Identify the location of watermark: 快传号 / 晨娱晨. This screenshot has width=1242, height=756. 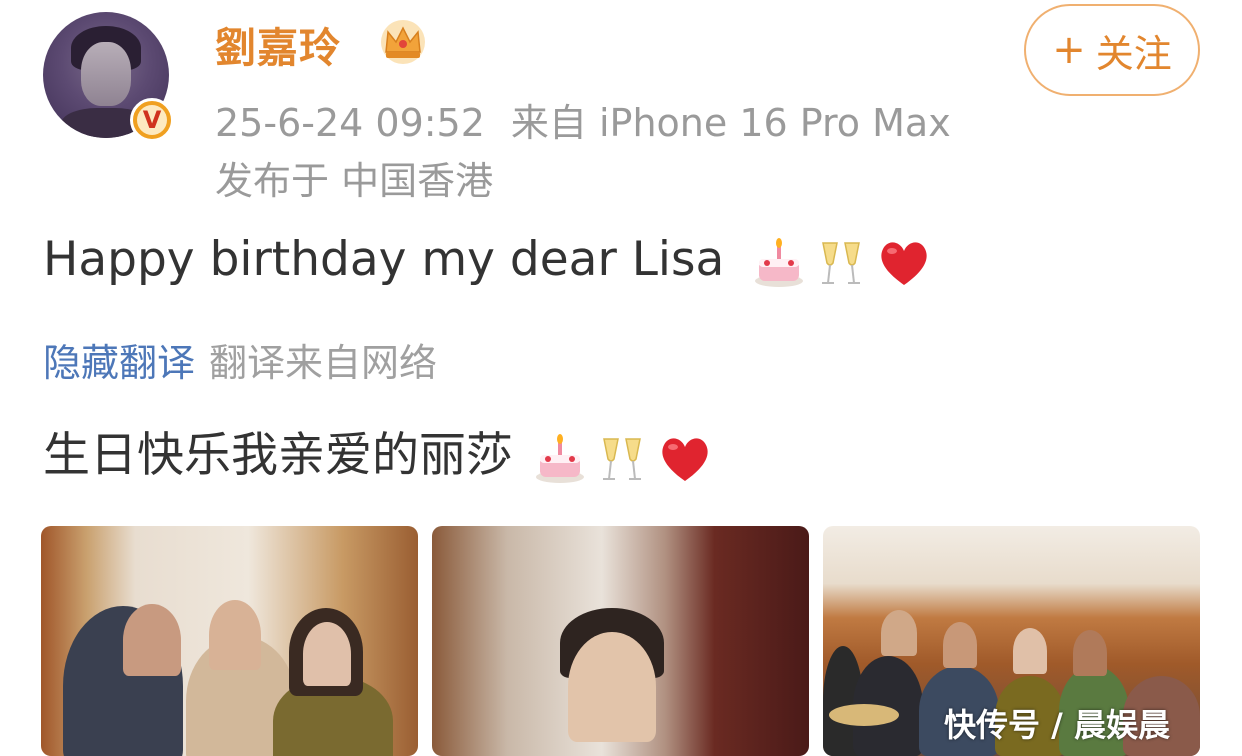
(1057, 725).